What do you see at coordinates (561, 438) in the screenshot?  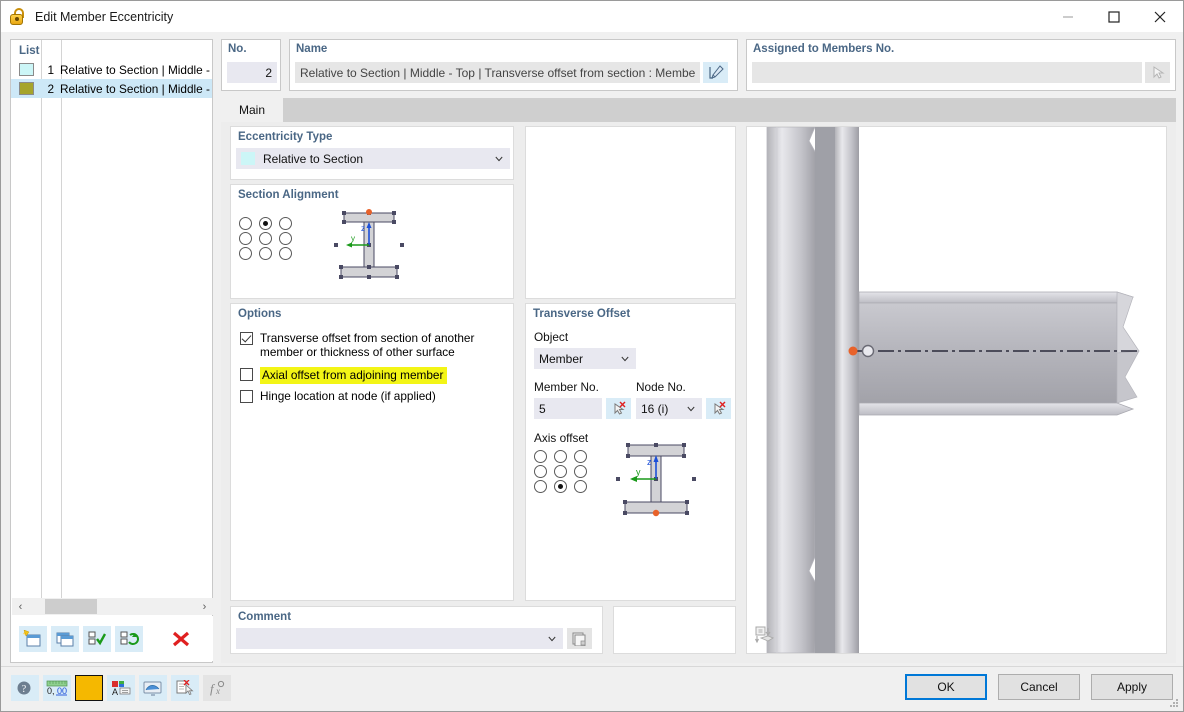 I see `axis-offset-label: Axis offset` at bounding box center [561, 438].